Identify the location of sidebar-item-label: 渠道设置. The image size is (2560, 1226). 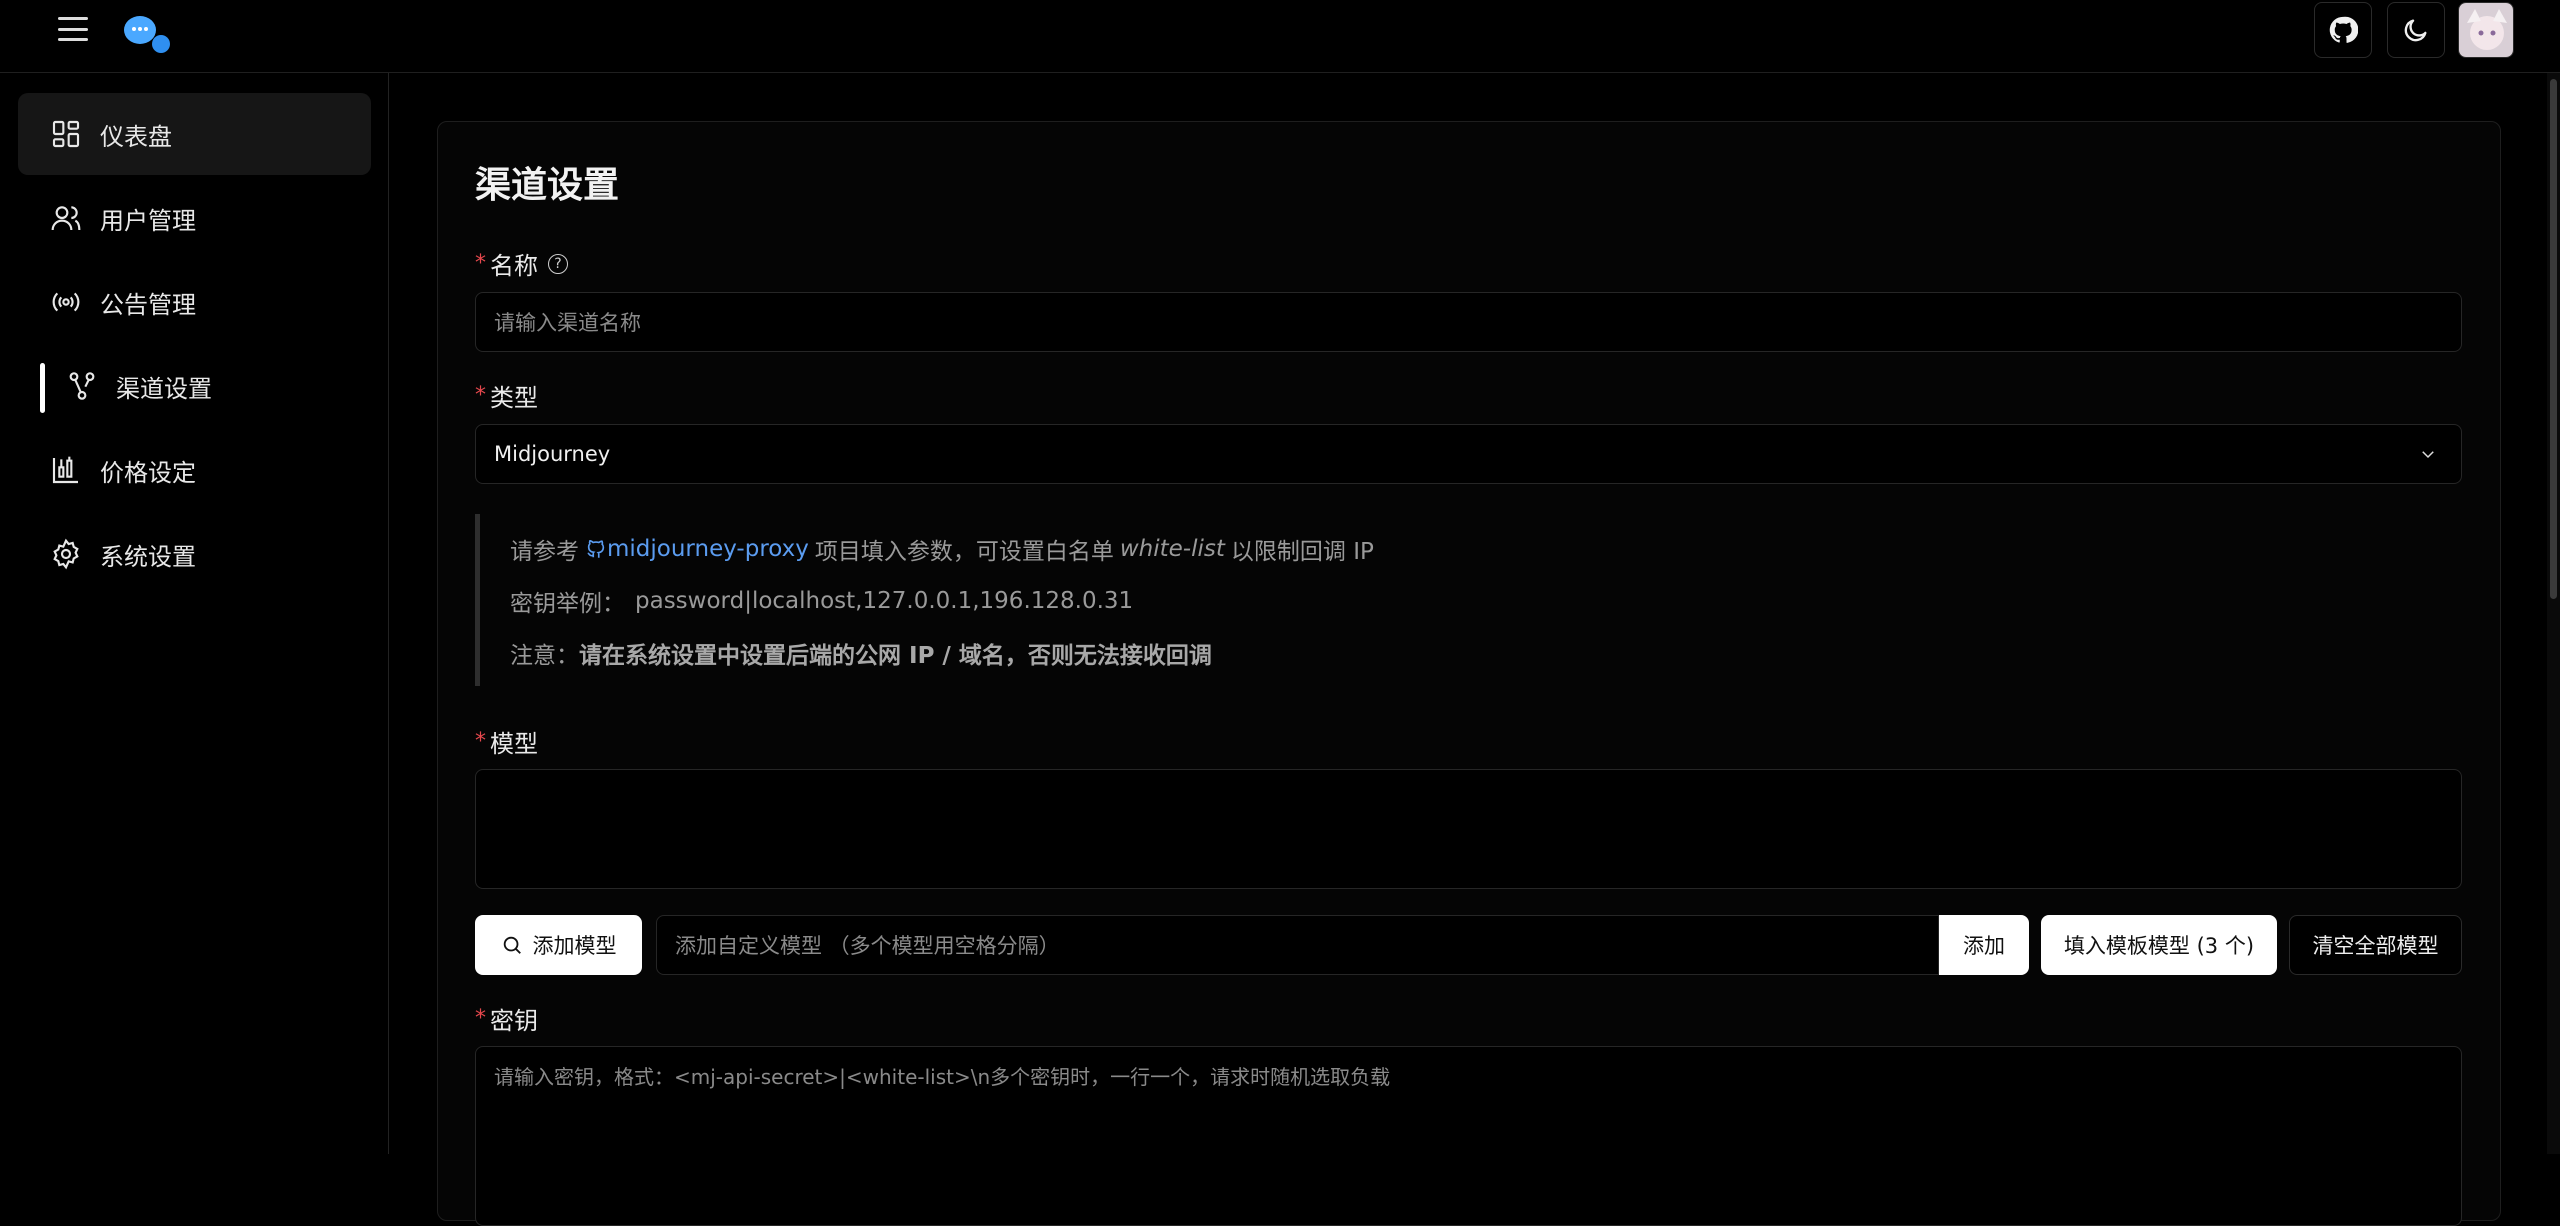
(164, 388).